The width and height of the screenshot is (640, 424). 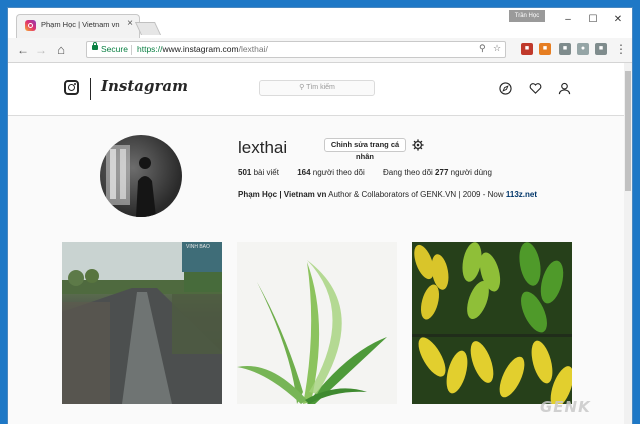 I want to click on url-text: https://www.instagram.com/lexthai/, so click(x=202, y=49).